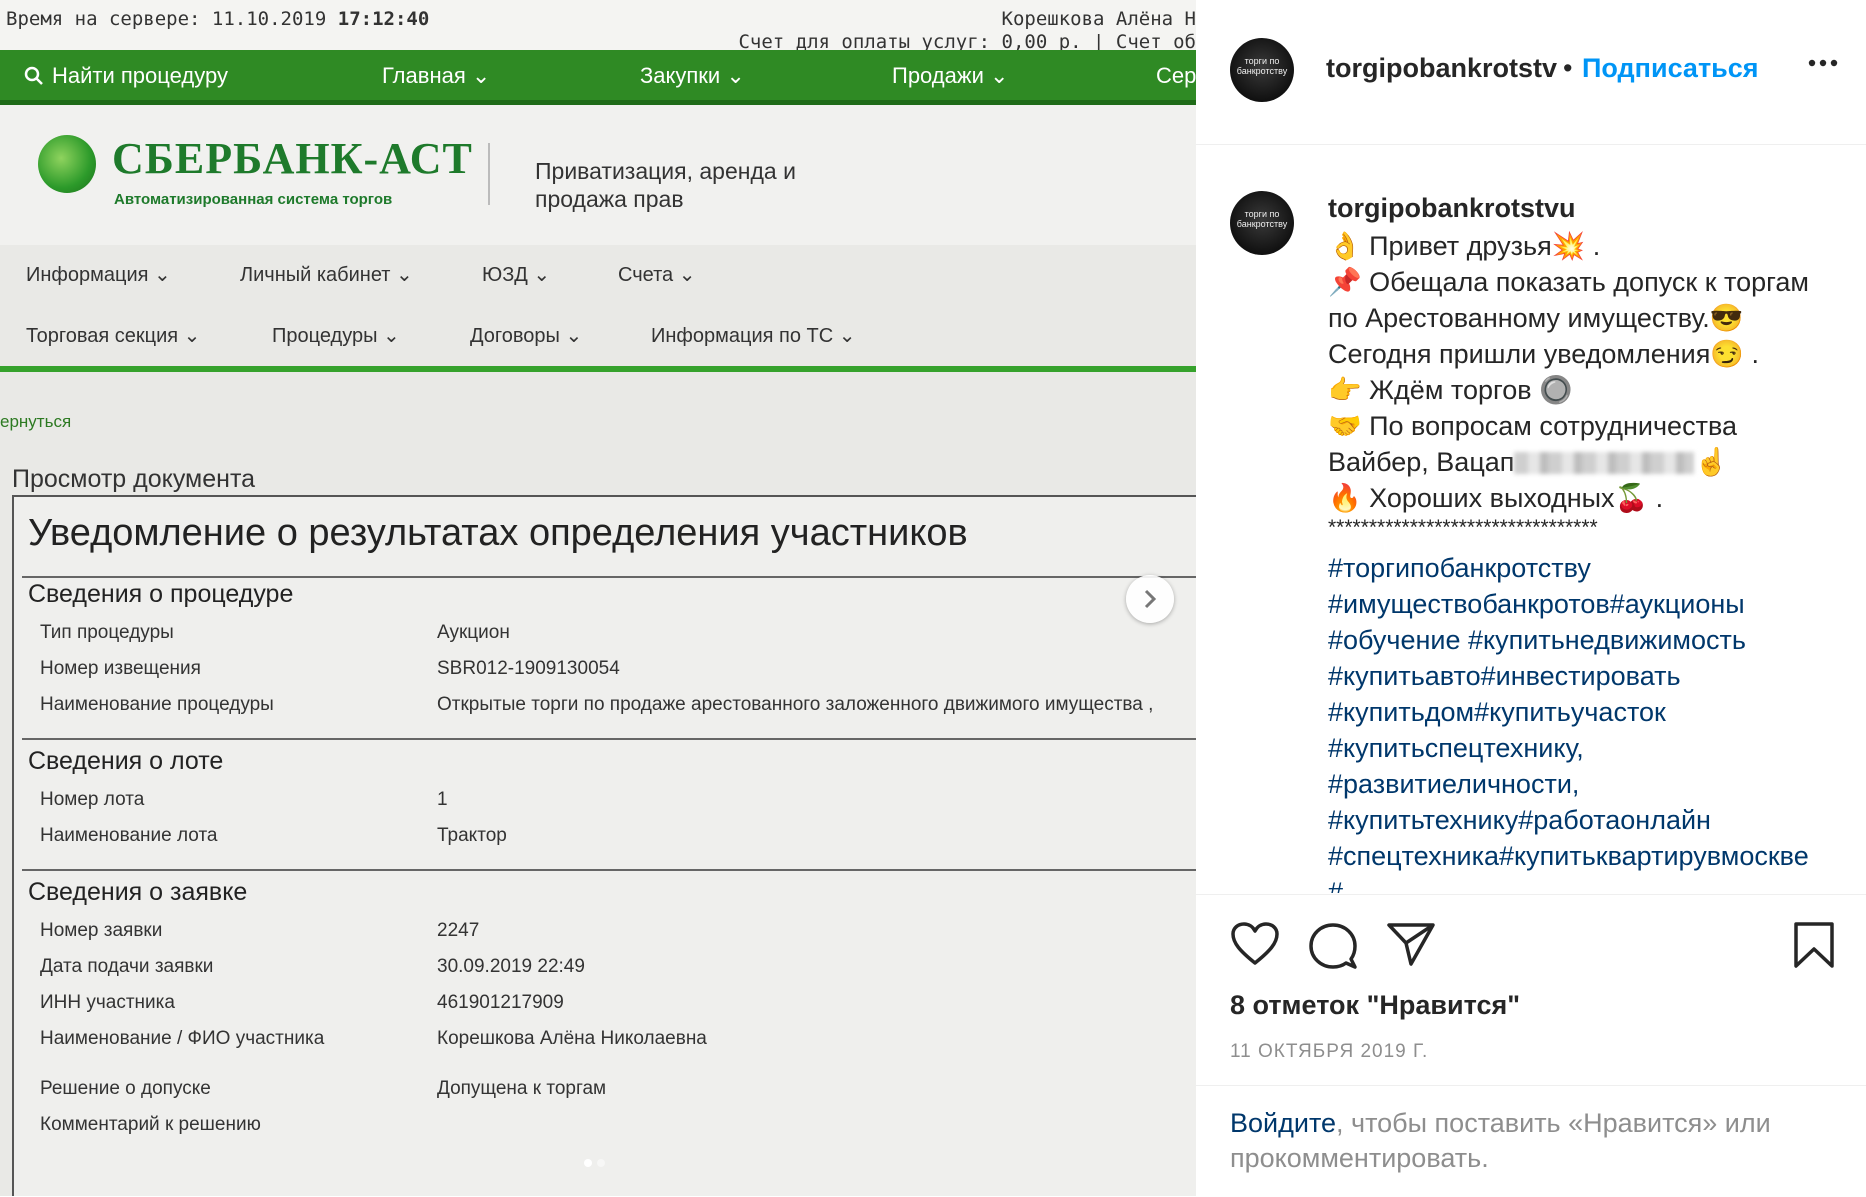 This screenshot has width=1866, height=1197. Describe the element at coordinates (134, 479) in the screenshot. I see `doc-view-label: Просмотр документа` at that location.